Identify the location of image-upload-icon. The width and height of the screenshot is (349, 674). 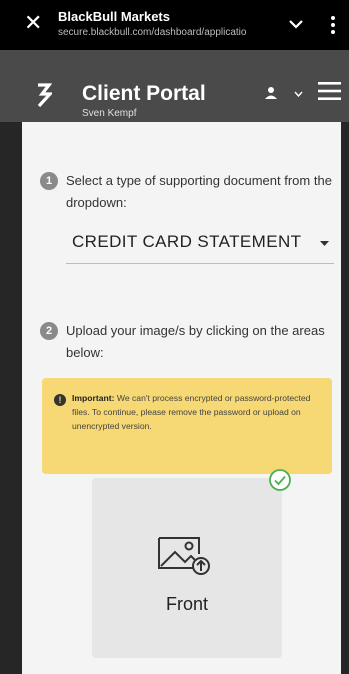
(184, 556).